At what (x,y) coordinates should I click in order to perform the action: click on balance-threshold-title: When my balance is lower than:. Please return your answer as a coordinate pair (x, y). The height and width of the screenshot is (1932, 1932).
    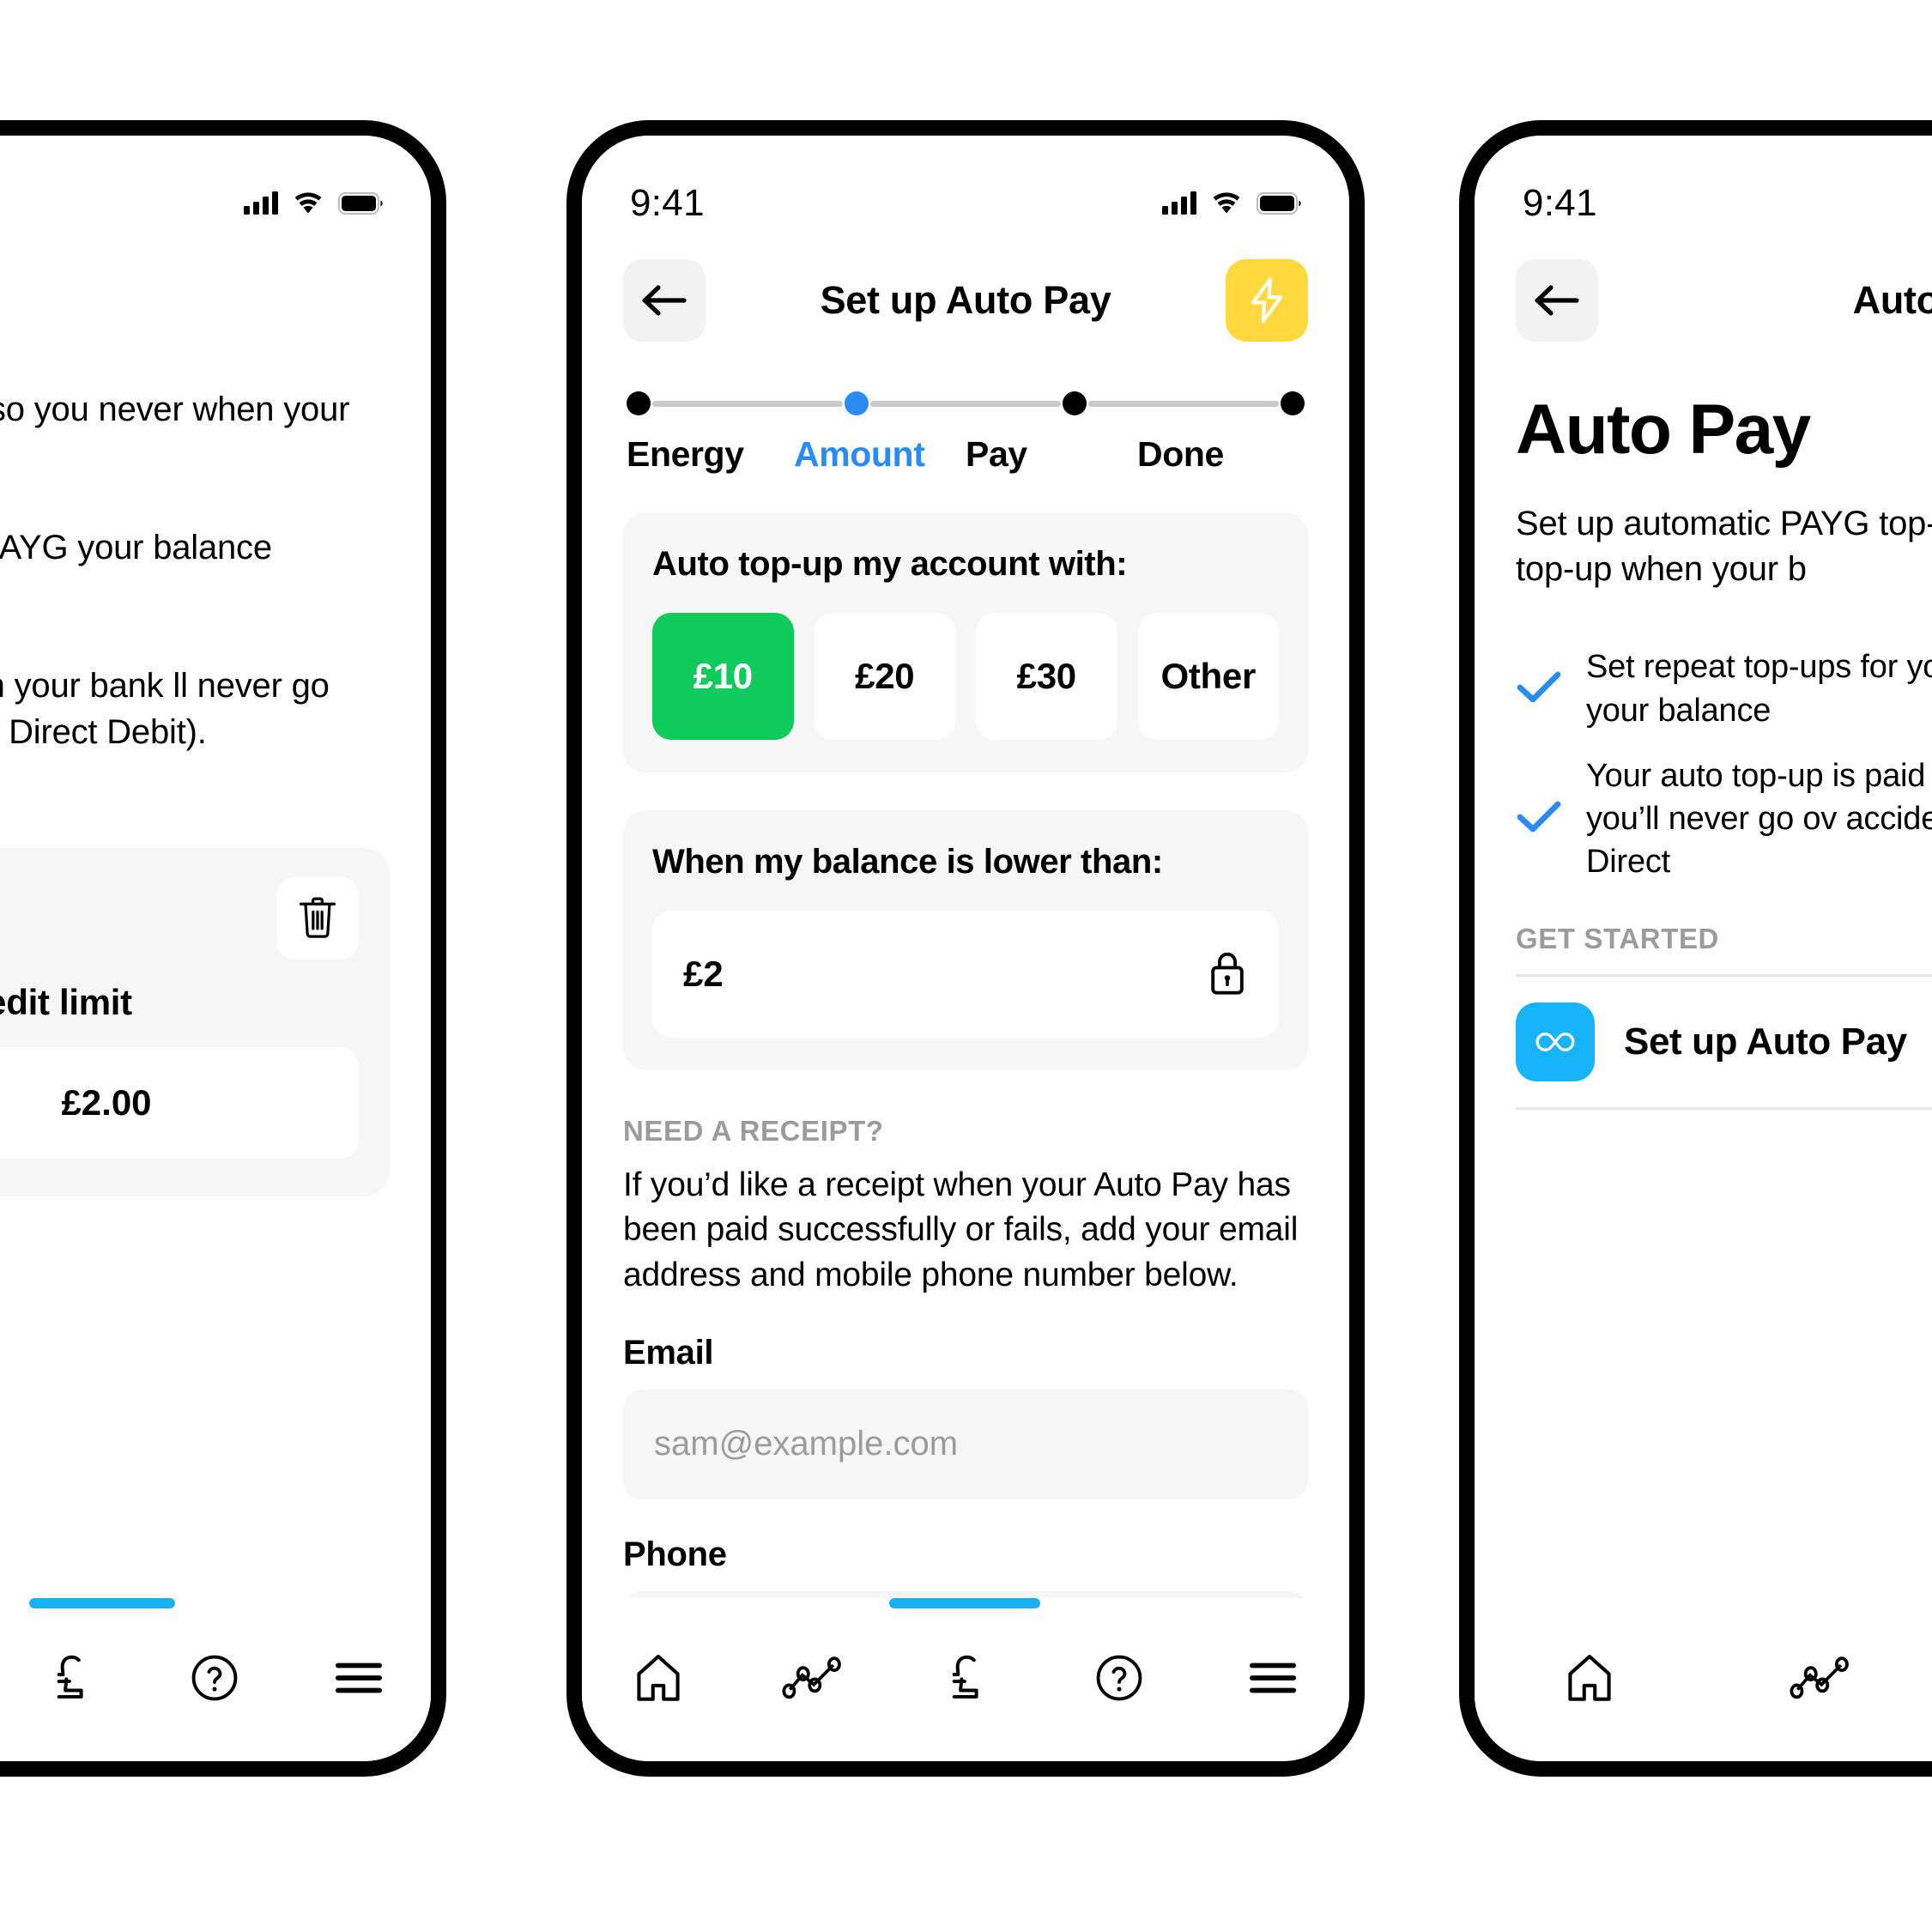
    Looking at the image, I should click on (908, 862).